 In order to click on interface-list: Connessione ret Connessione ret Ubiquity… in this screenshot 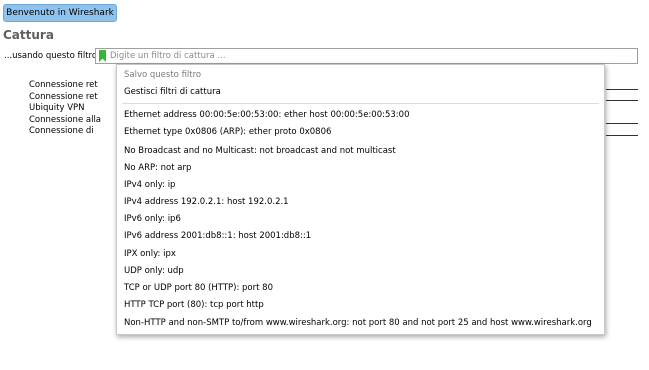, I will do `click(65, 109)`.